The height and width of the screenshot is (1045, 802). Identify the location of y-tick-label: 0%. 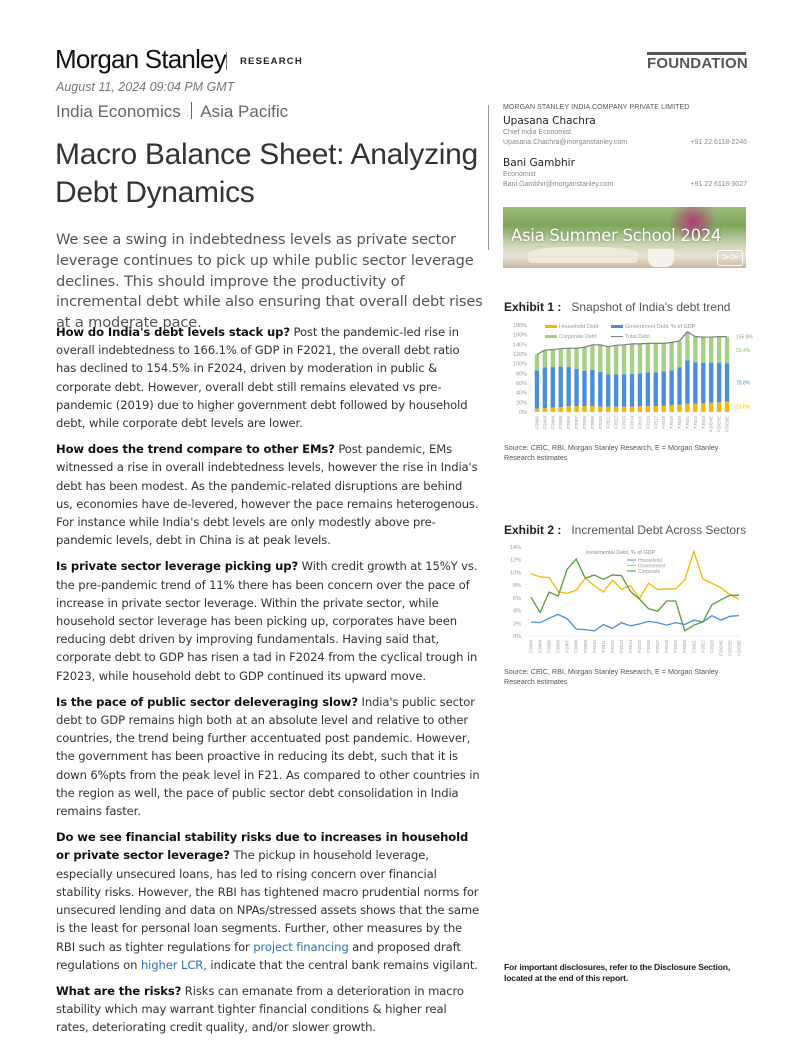
(523, 413).